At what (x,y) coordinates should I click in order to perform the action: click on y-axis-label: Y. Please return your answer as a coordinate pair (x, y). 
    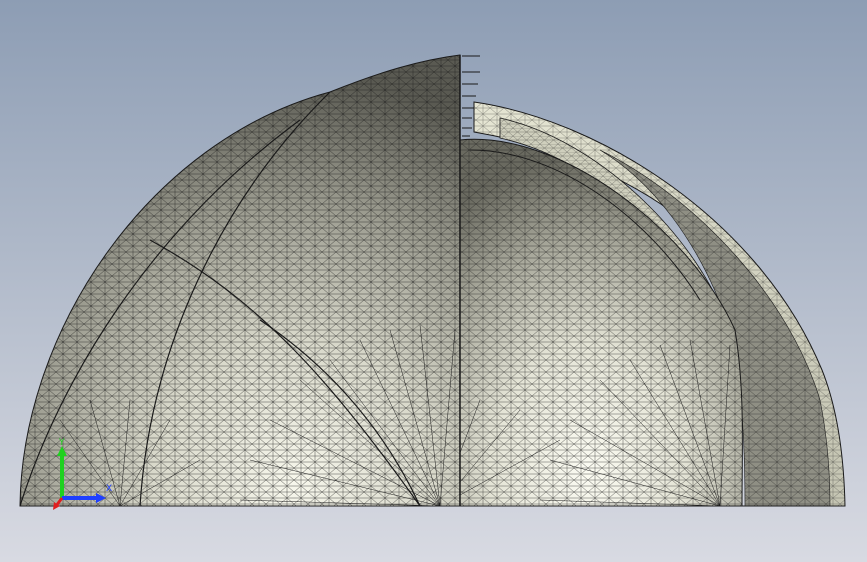
    Looking at the image, I should click on (61, 443).